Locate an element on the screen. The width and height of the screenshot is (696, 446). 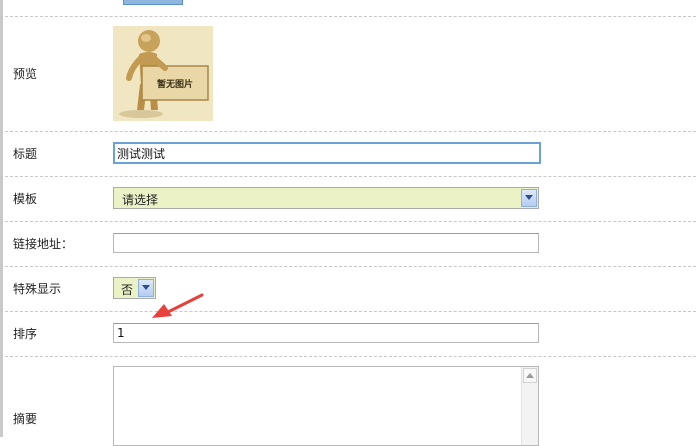
link-input is located at coordinates (326, 243).